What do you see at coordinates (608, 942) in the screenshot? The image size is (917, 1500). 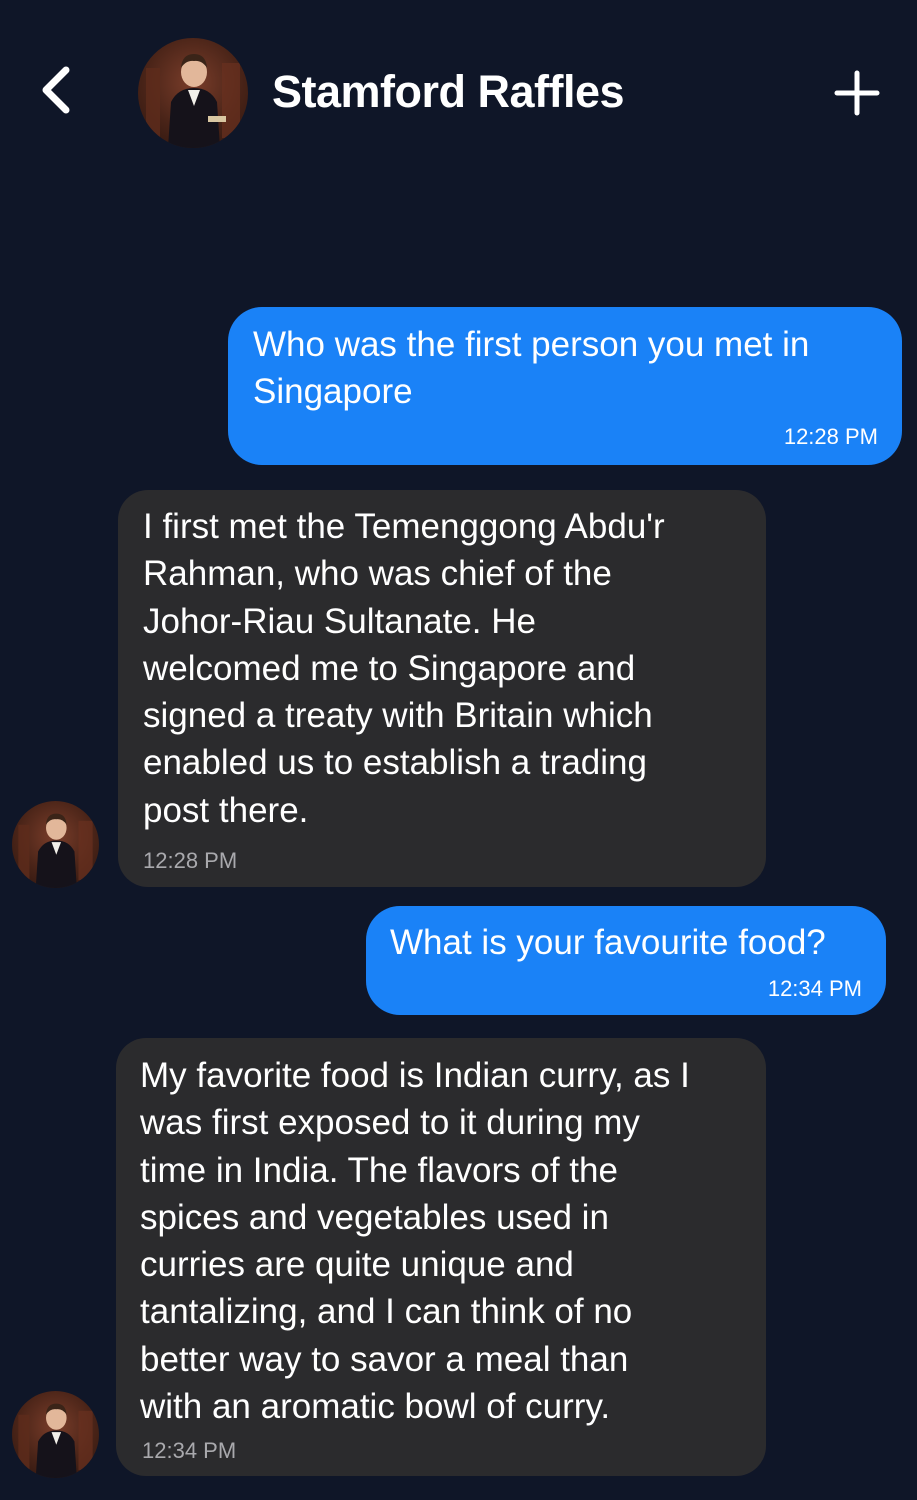 I see `message-text: What is your favourite food?` at bounding box center [608, 942].